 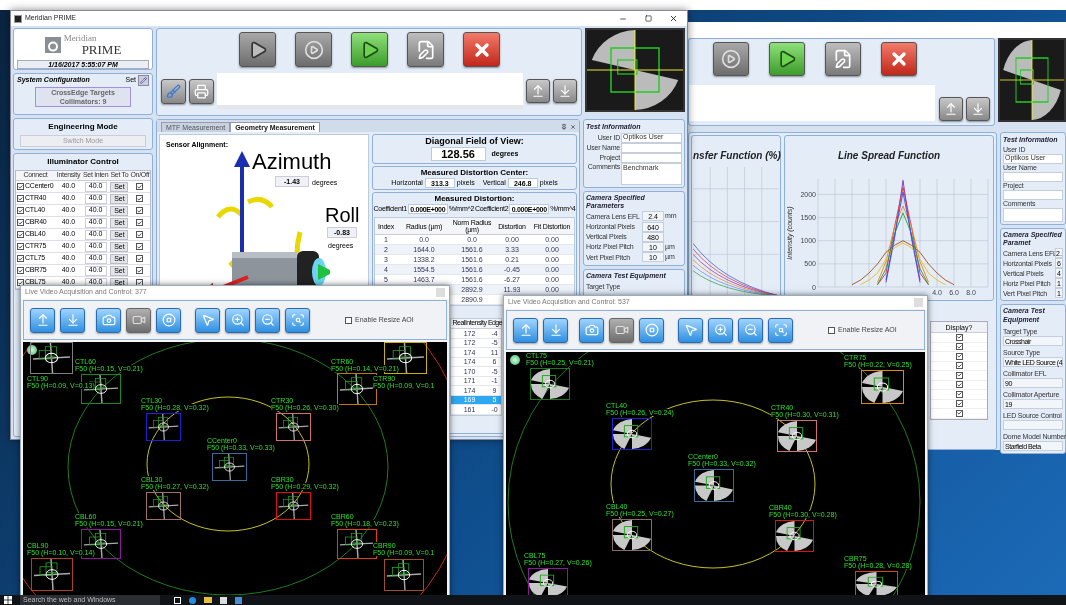 I want to click on section-title: Measured Distortion Center:, so click(x=474, y=172).